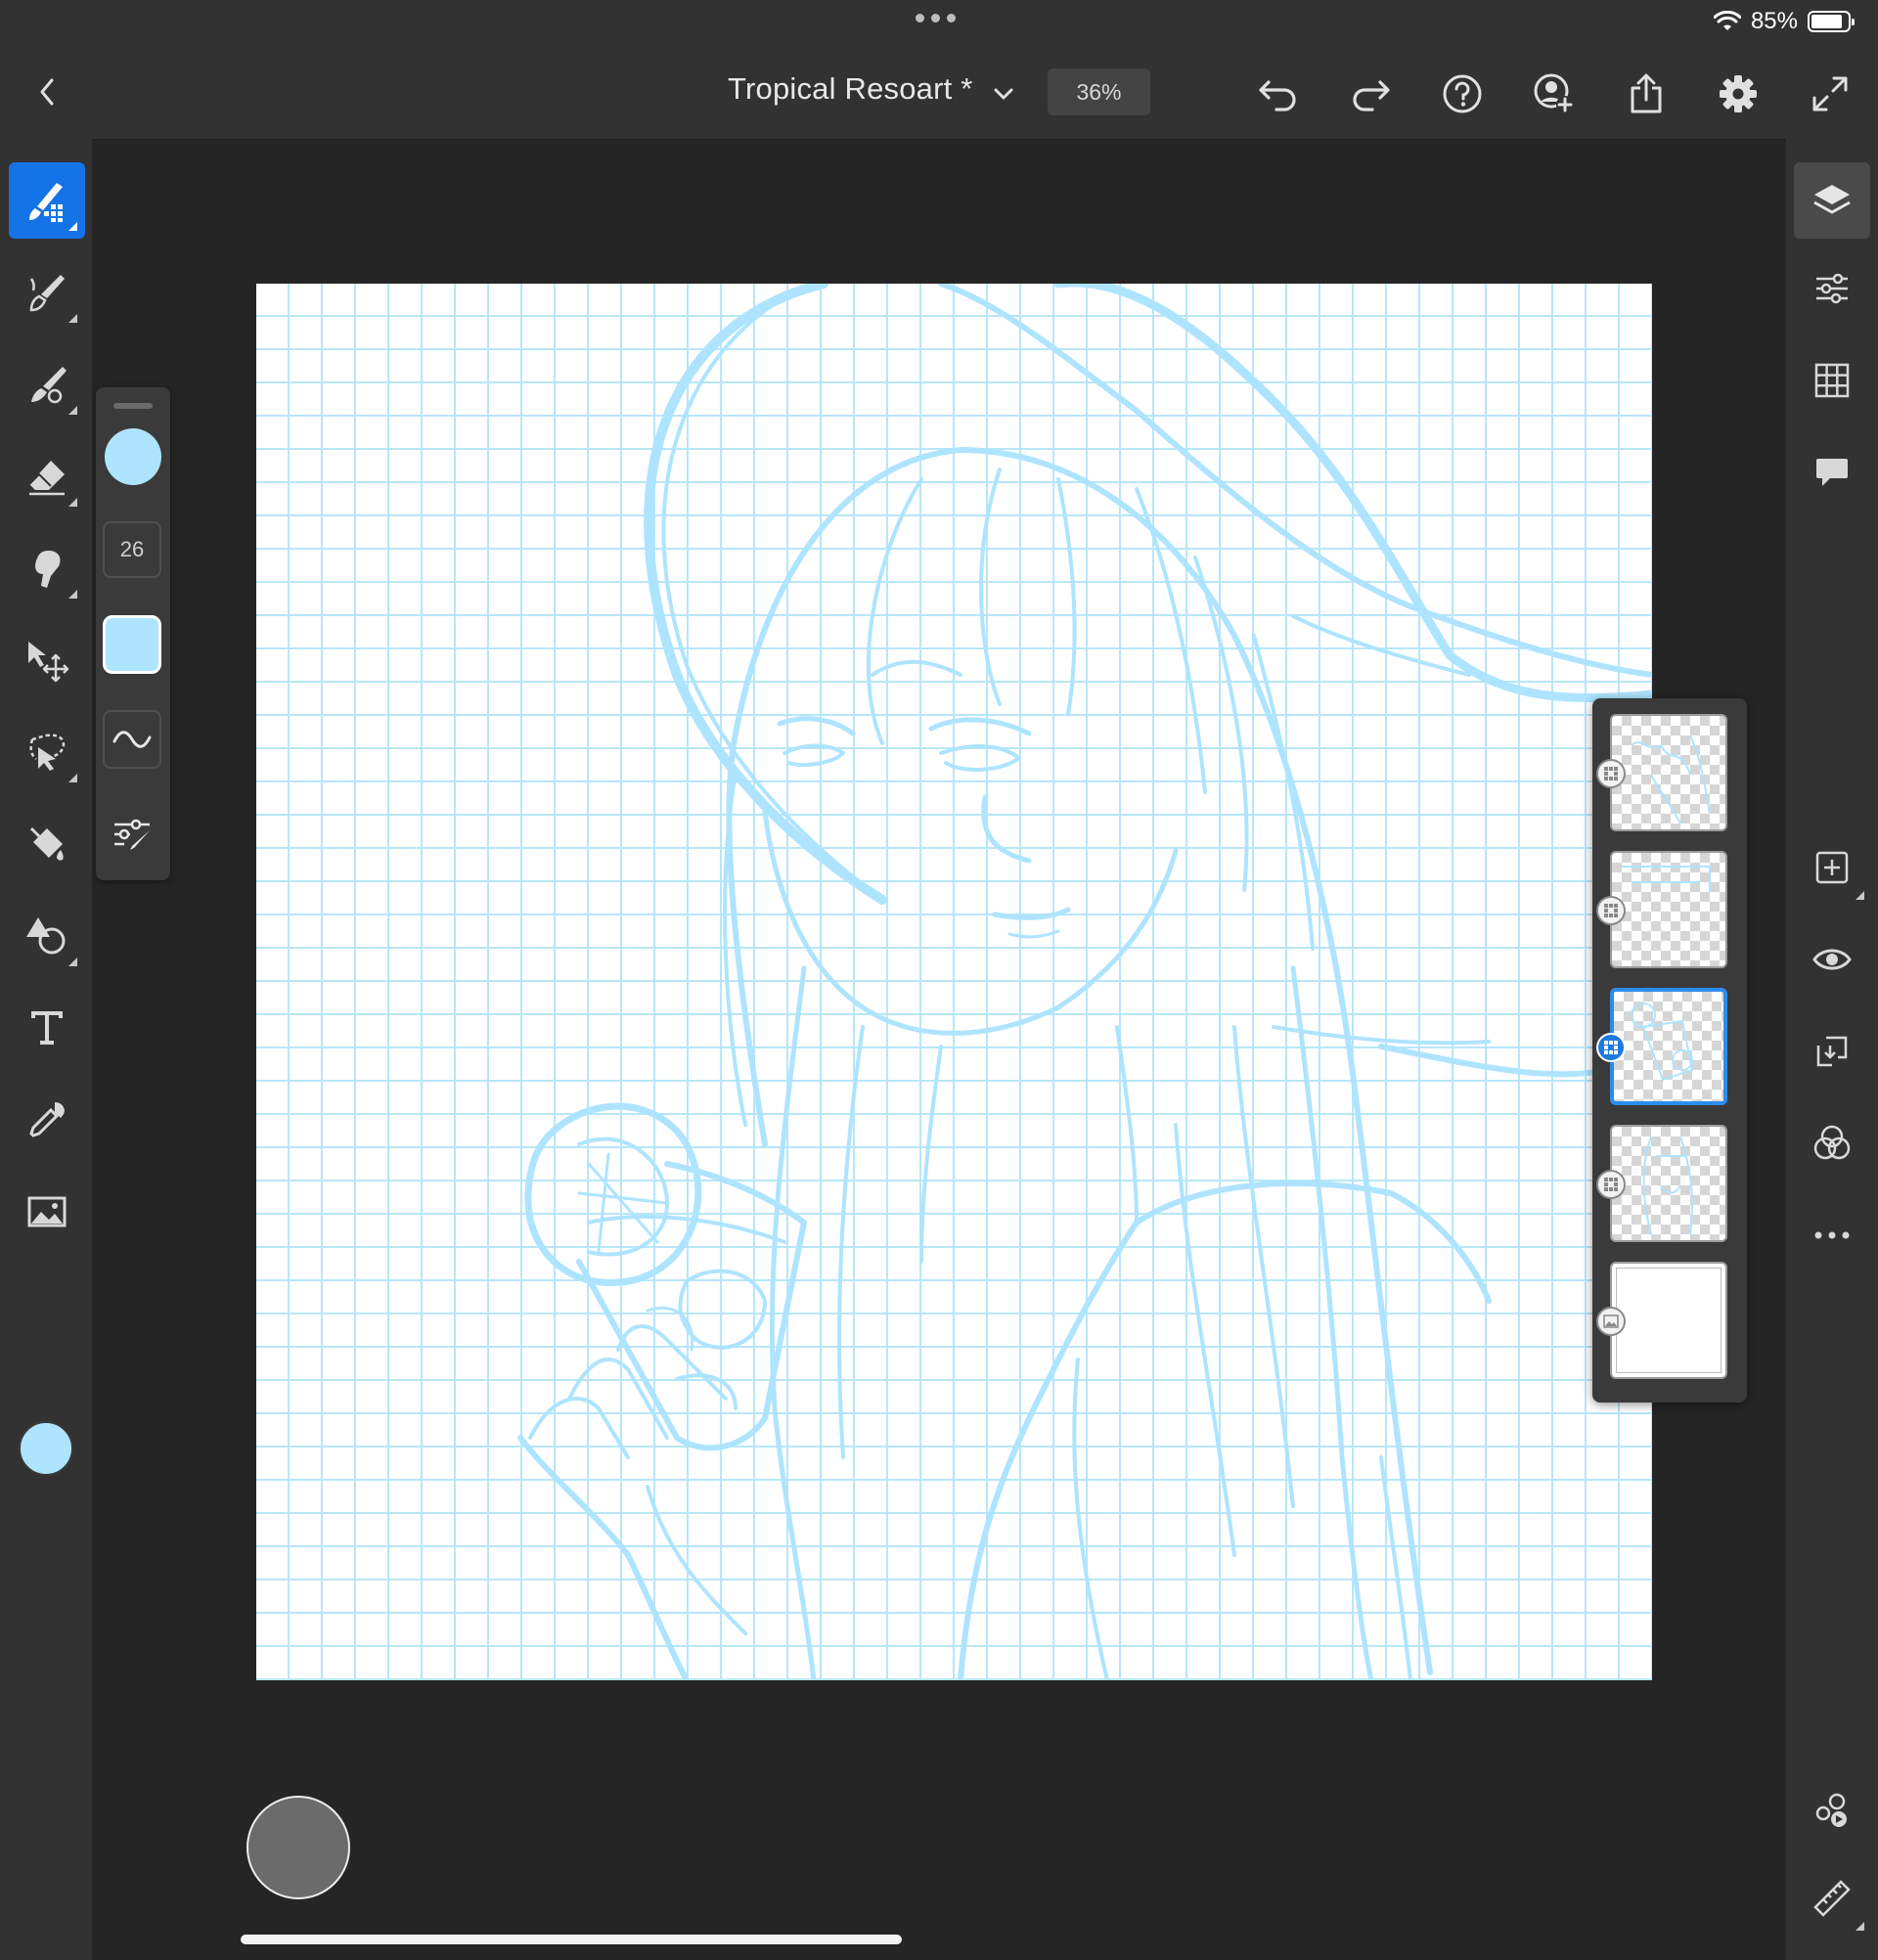 The image size is (1878, 1960). Describe the element at coordinates (47, 476) in the screenshot. I see `eraser-tool` at that location.